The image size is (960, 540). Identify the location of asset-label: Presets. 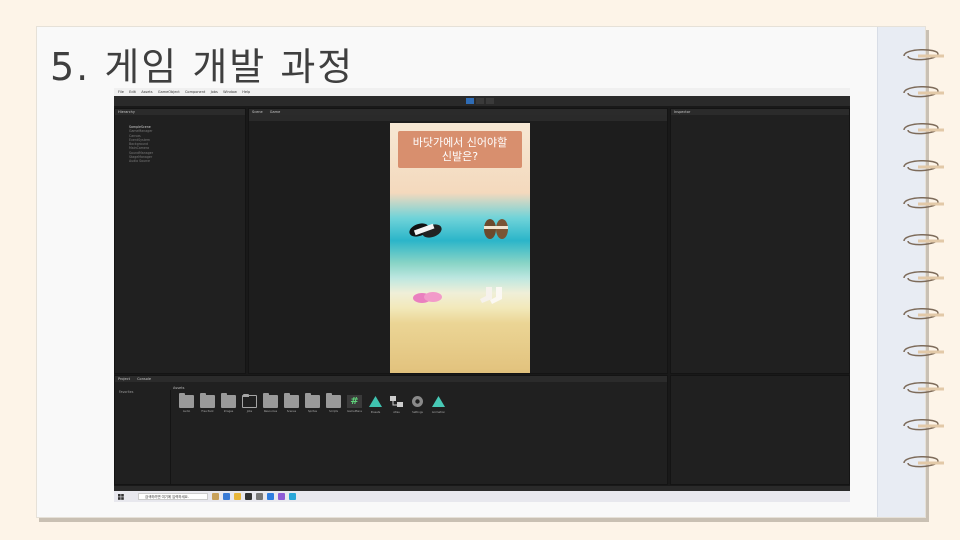
(375, 412).